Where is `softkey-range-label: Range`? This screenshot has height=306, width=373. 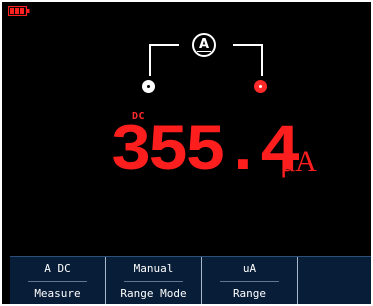
softkey-range-label: Range is located at coordinates (249, 293).